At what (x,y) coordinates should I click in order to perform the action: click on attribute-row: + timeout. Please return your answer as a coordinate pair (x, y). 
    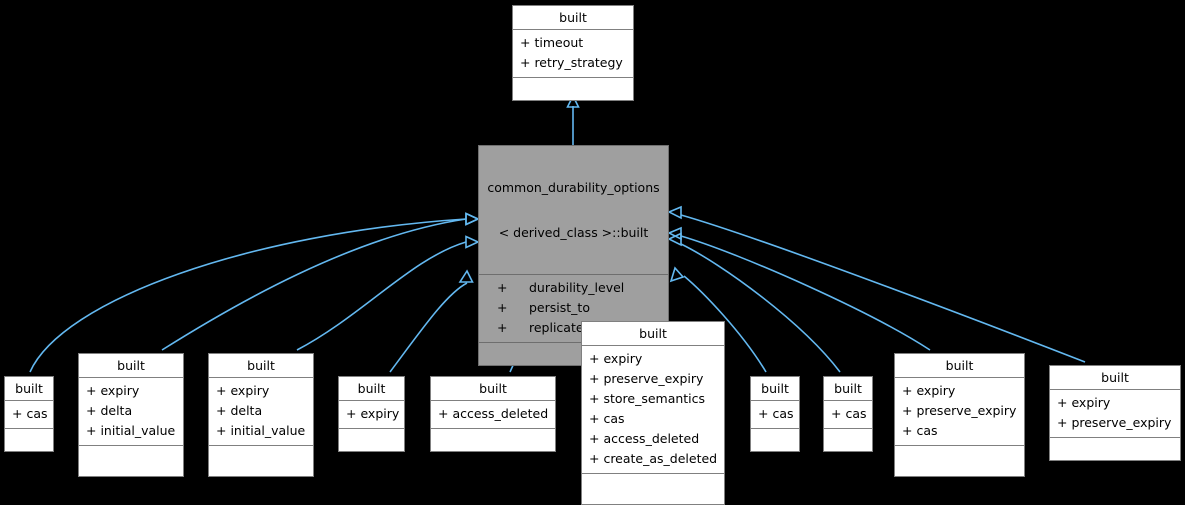
    Looking at the image, I should click on (552, 42).